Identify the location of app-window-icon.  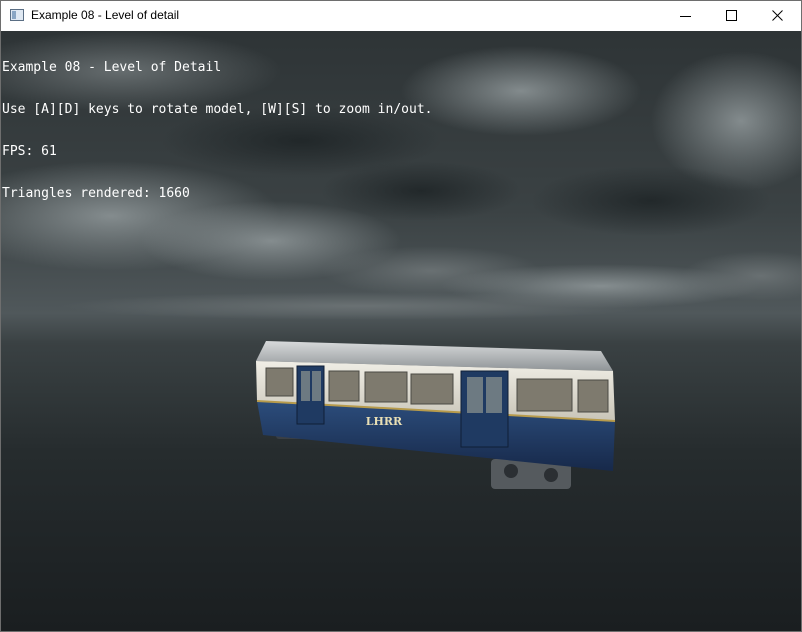
(17, 15).